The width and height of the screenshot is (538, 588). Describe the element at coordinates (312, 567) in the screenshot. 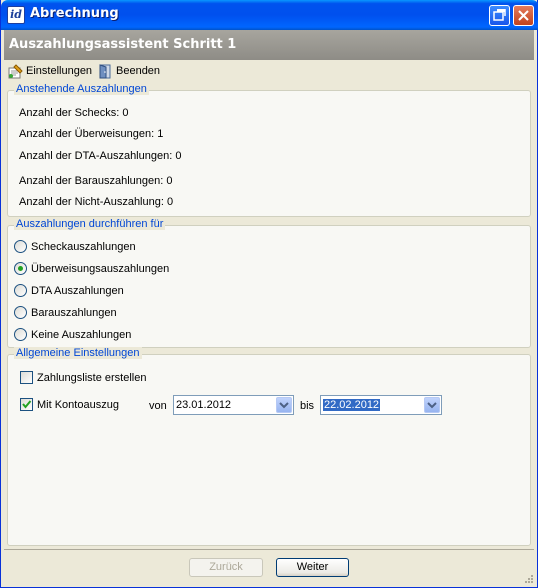

I see `next-button: Weiter` at that location.